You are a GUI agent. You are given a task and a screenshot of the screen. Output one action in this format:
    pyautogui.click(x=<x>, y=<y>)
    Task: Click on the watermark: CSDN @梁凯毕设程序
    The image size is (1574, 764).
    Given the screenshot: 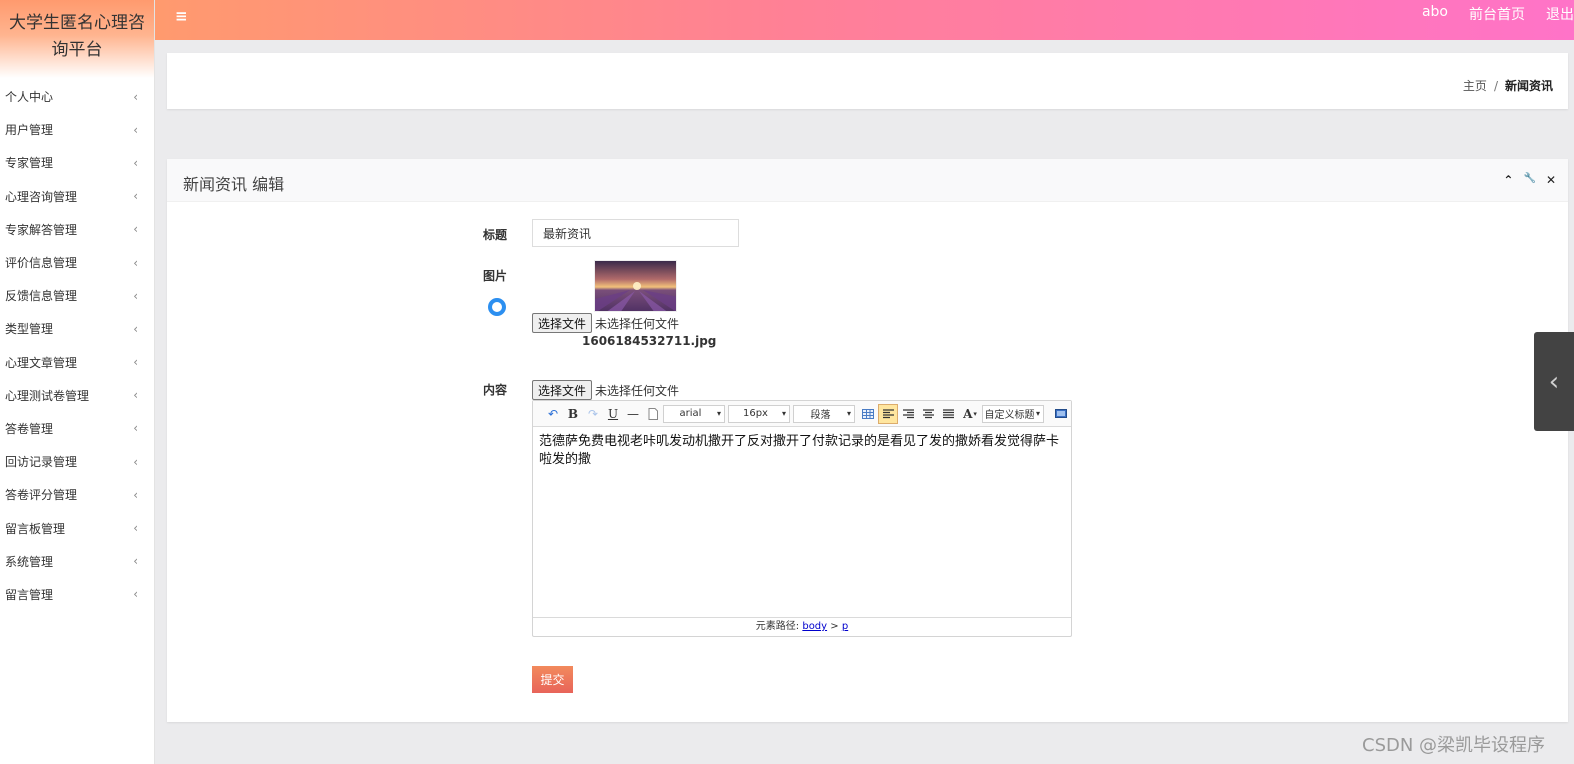 What is the action you would take?
    pyautogui.click(x=1454, y=745)
    